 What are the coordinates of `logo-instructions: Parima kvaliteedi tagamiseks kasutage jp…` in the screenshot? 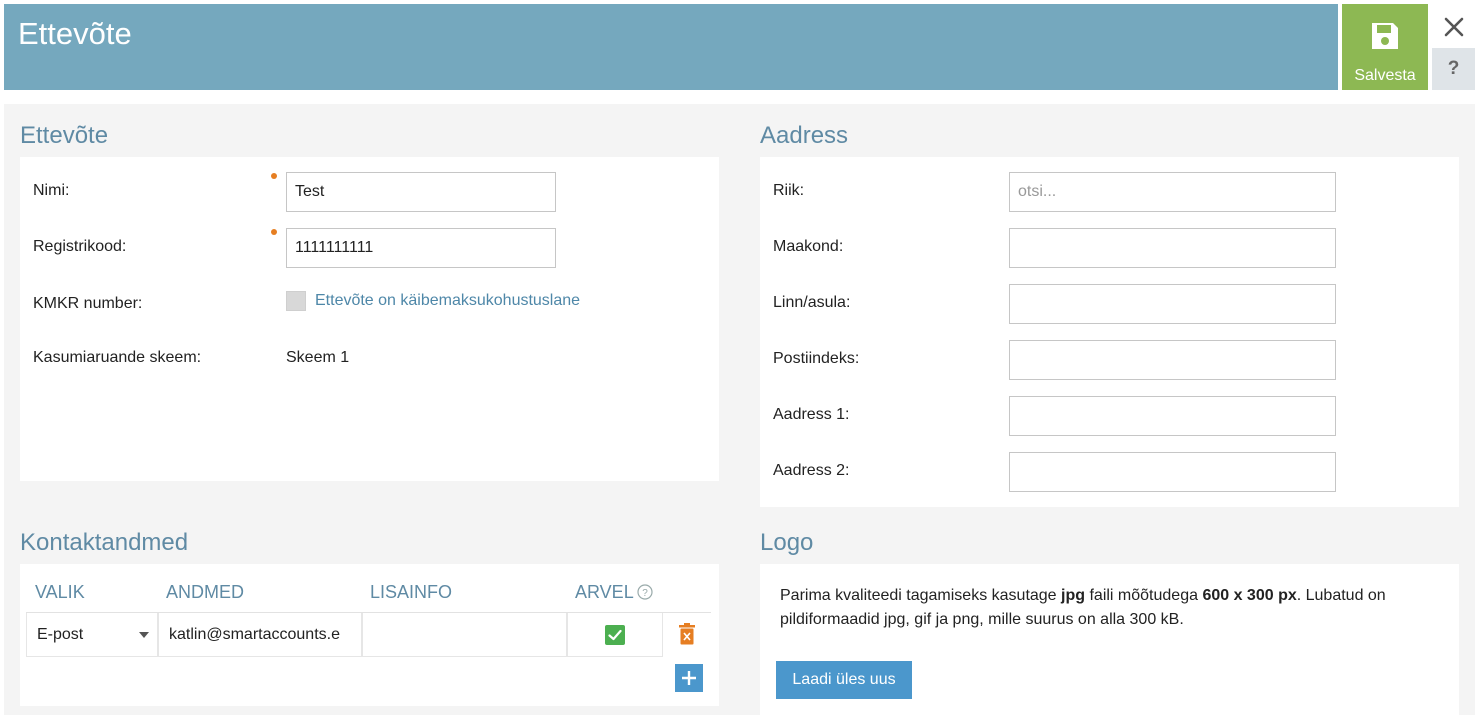 It's located at (1110, 608).